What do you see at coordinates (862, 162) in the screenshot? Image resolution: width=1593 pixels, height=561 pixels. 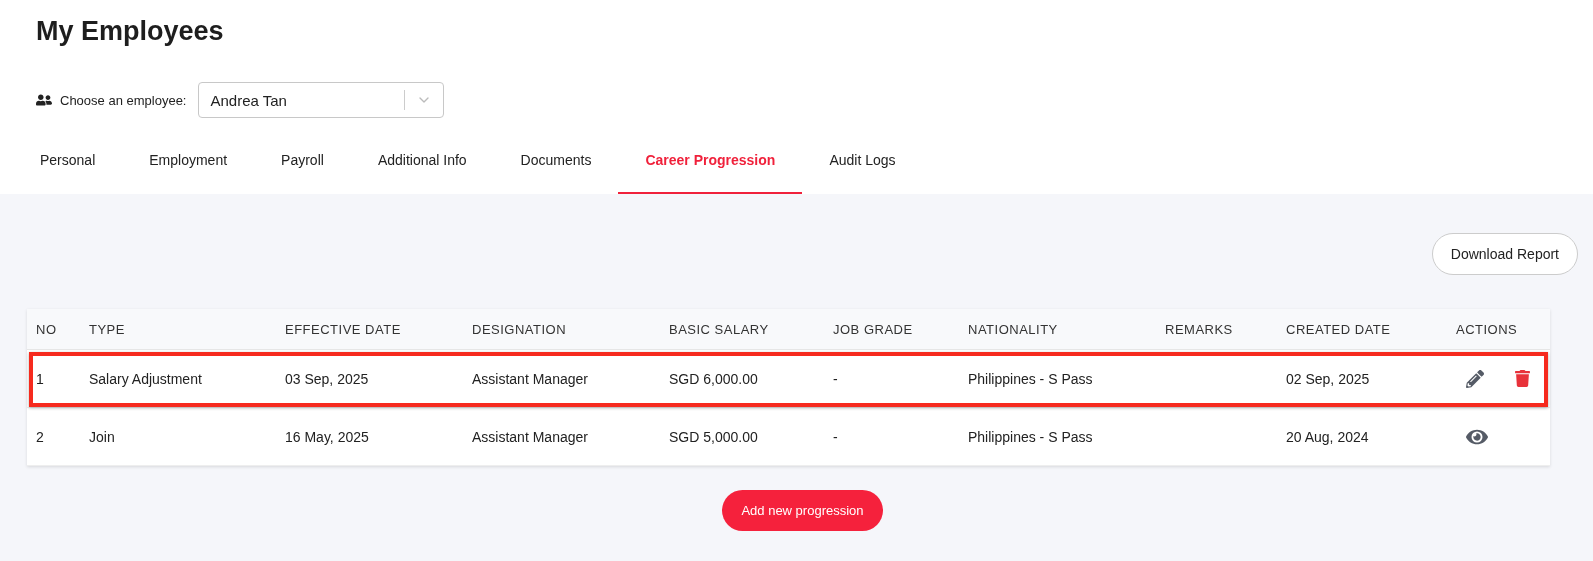 I see `tab: Audit Logs` at bounding box center [862, 162].